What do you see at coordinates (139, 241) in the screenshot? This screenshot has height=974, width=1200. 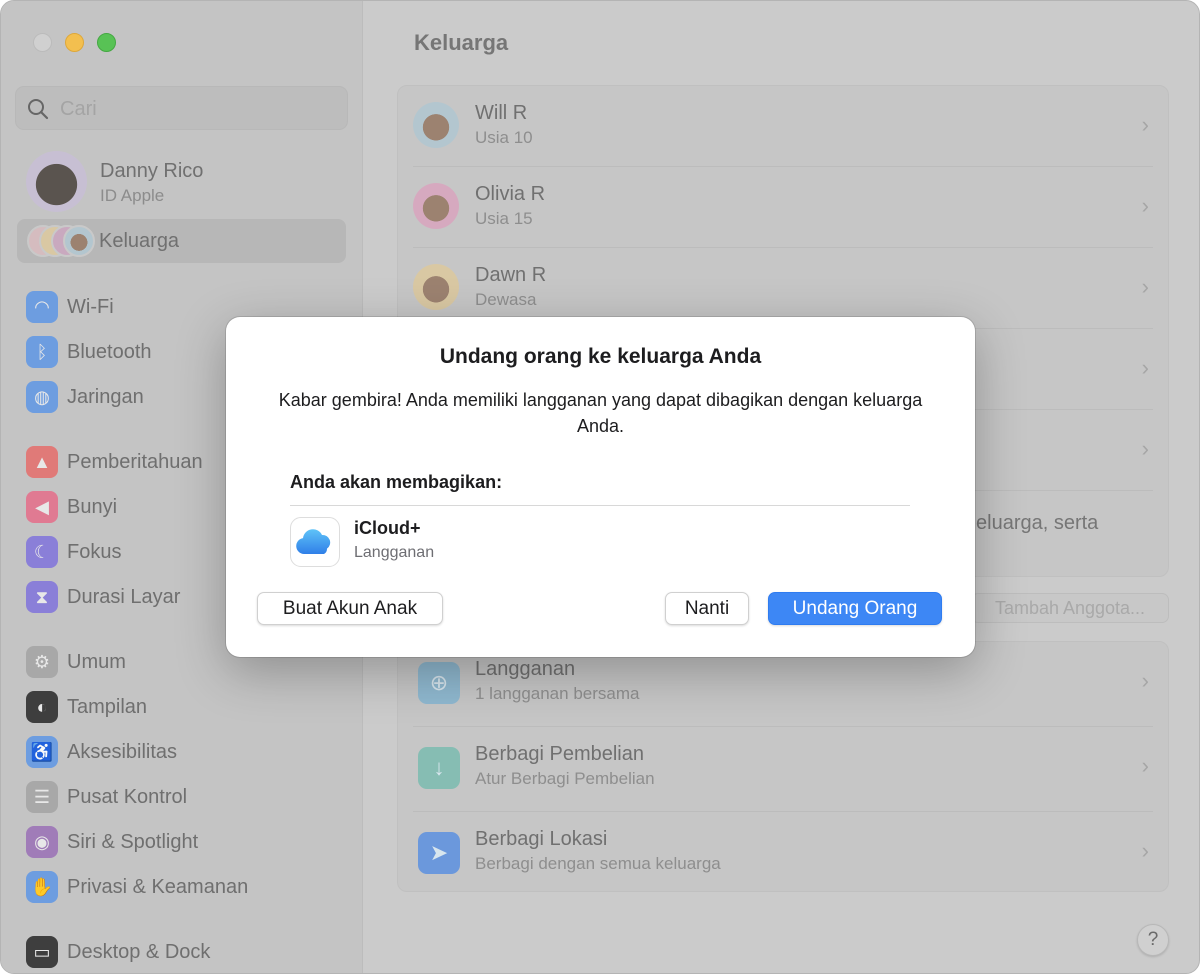 I see `sidebar-item-label: Keluarga` at bounding box center [139, 241].